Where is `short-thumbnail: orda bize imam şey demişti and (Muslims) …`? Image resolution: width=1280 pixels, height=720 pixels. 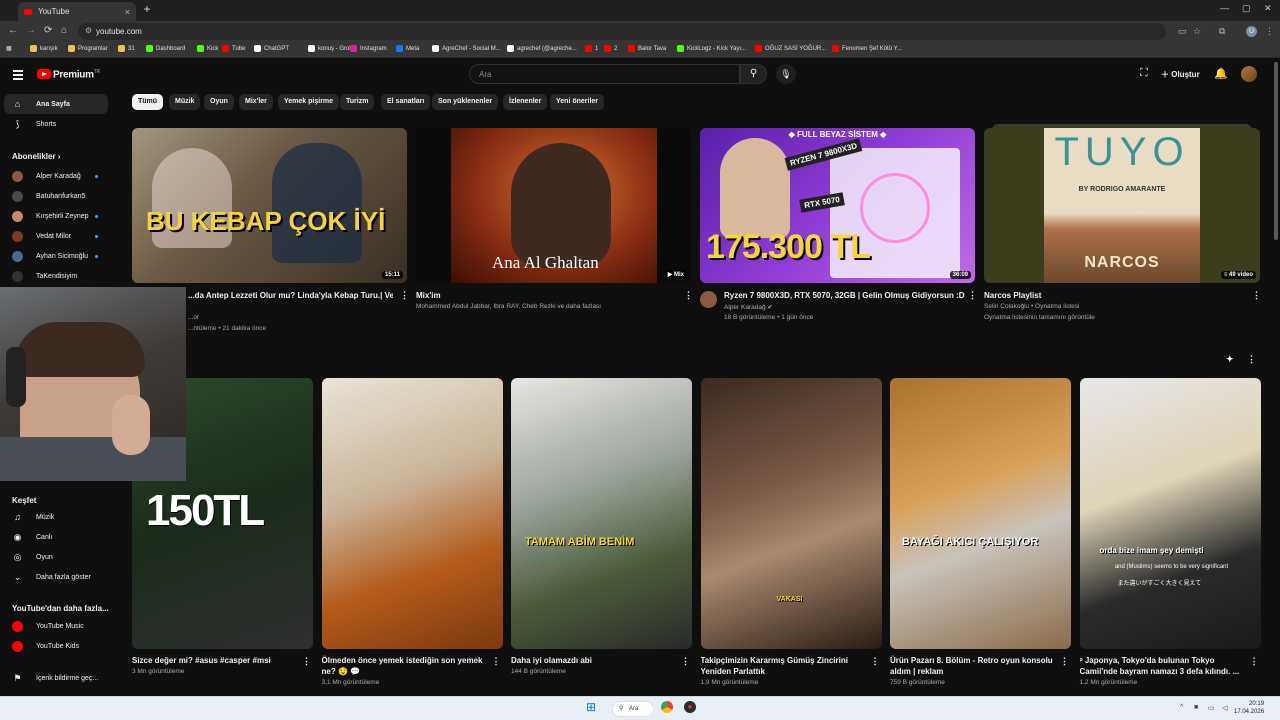 short-thumbnail: orda bize imam şey demişti and (Muslims) … is located at coordinates (1170, 513).